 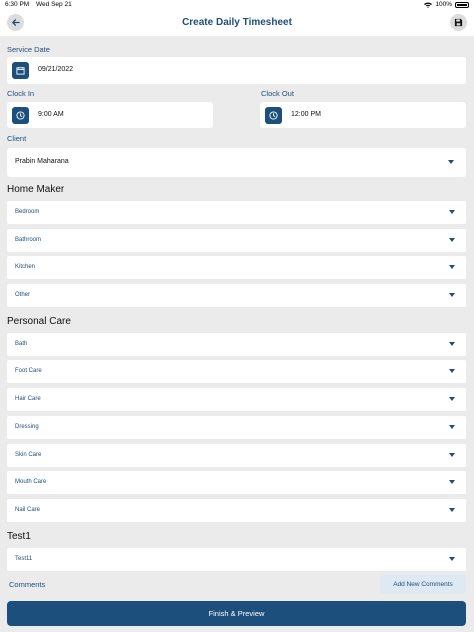 I want to click on dropdown-bathroom: Bathroom, so click(x=236, y=240).